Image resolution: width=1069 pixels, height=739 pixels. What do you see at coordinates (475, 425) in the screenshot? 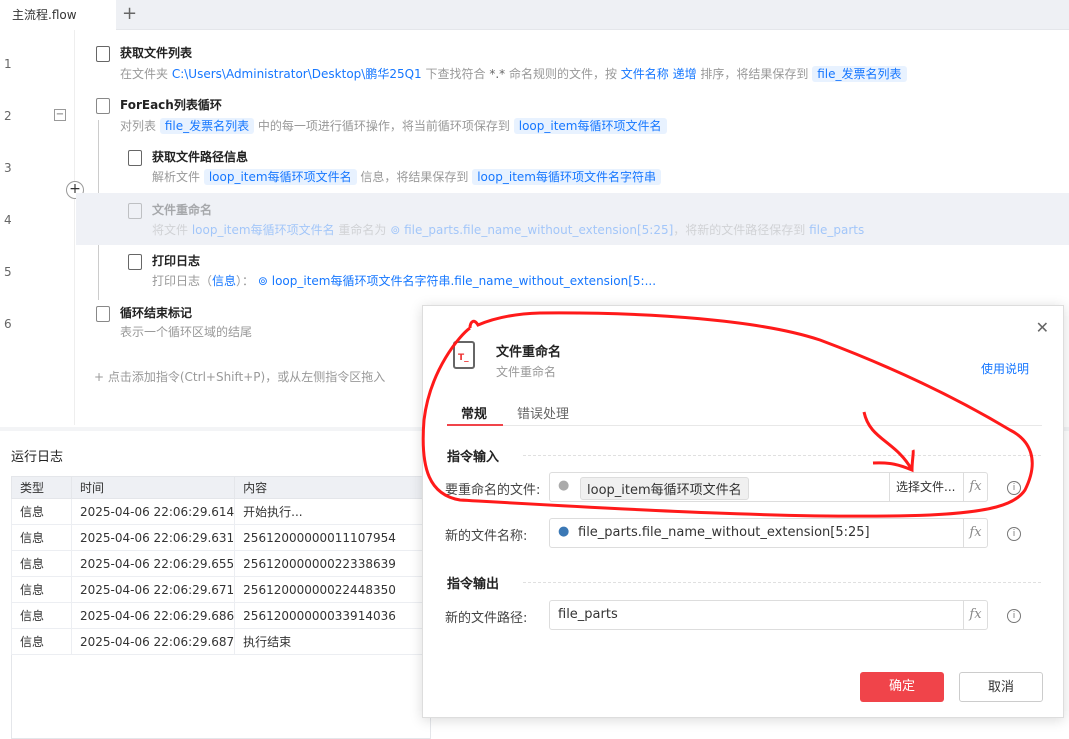
I see `active-tab-indicator` at bounding box center [475, 425].